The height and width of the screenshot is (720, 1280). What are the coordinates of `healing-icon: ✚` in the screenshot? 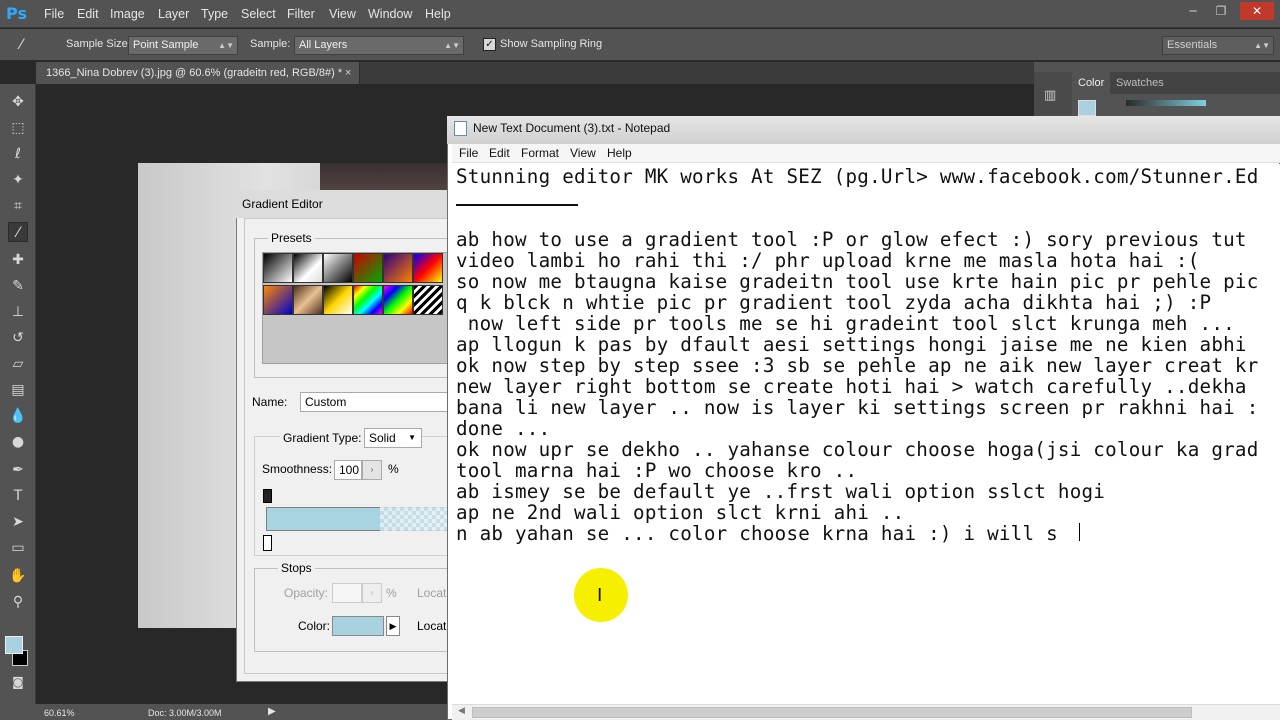 It's located at (18, 260).